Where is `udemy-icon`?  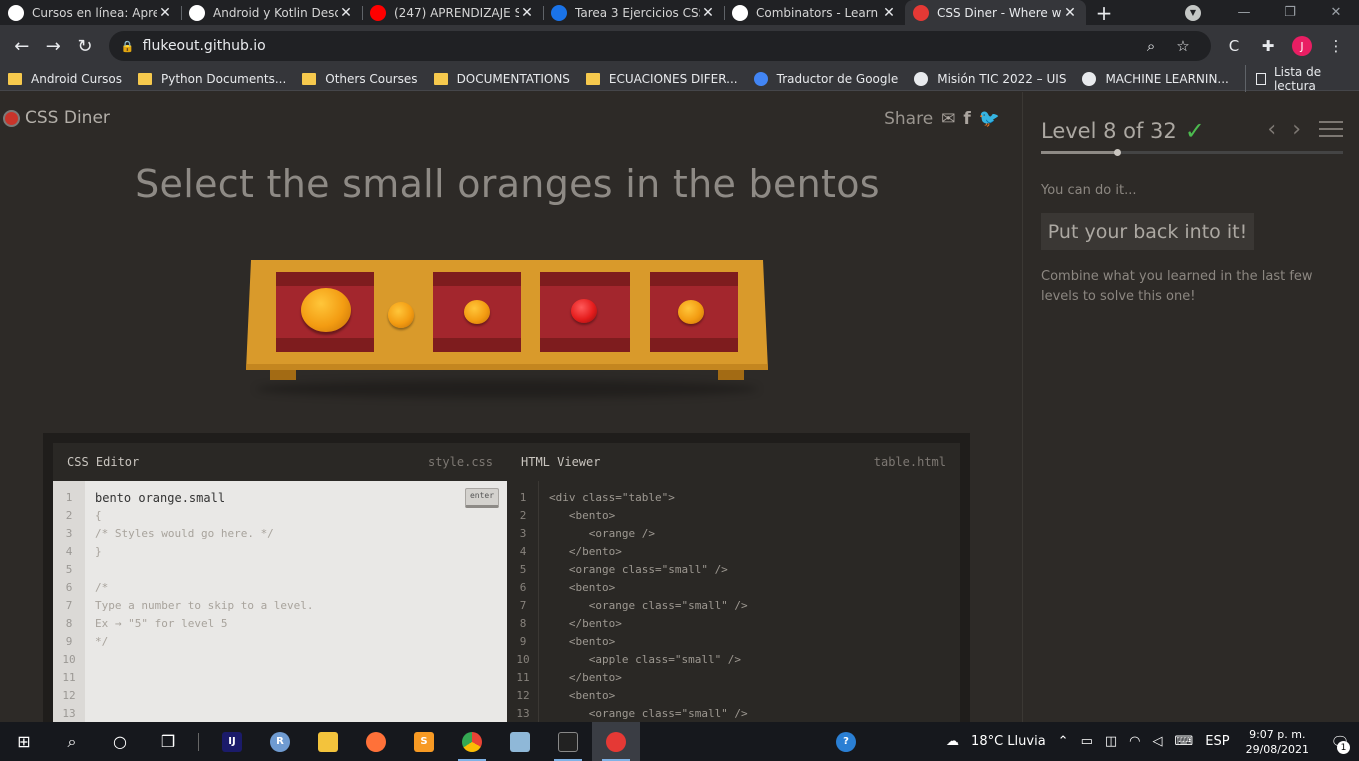 udemy-icon is located at coordinates (16, 12).